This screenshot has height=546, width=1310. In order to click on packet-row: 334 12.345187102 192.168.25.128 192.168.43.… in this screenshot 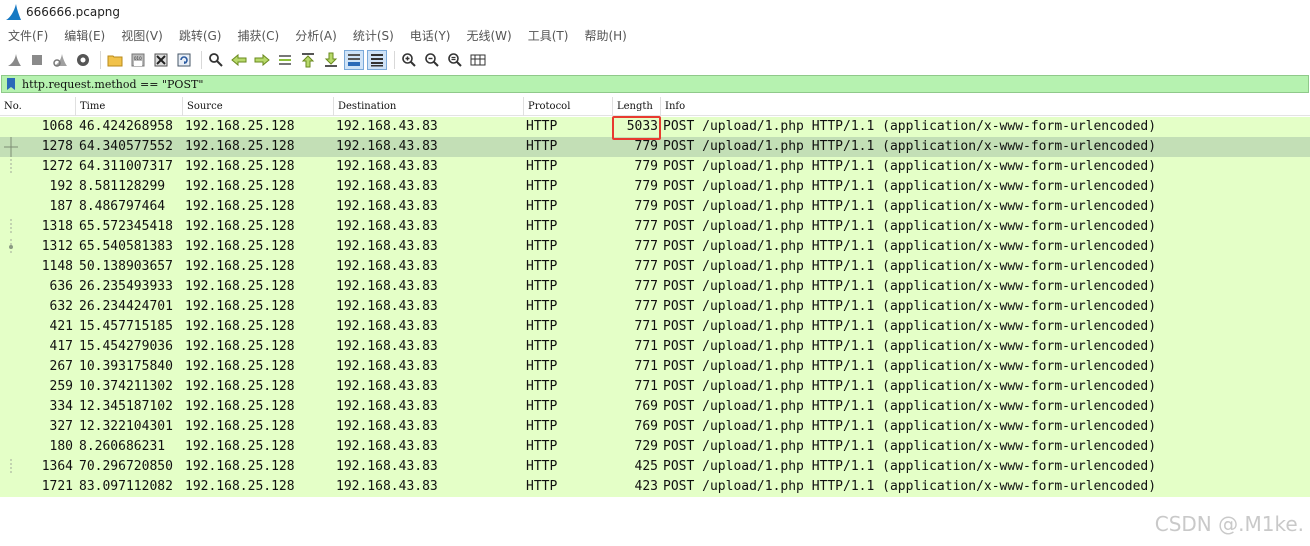, I will do `click(655, 407)`.